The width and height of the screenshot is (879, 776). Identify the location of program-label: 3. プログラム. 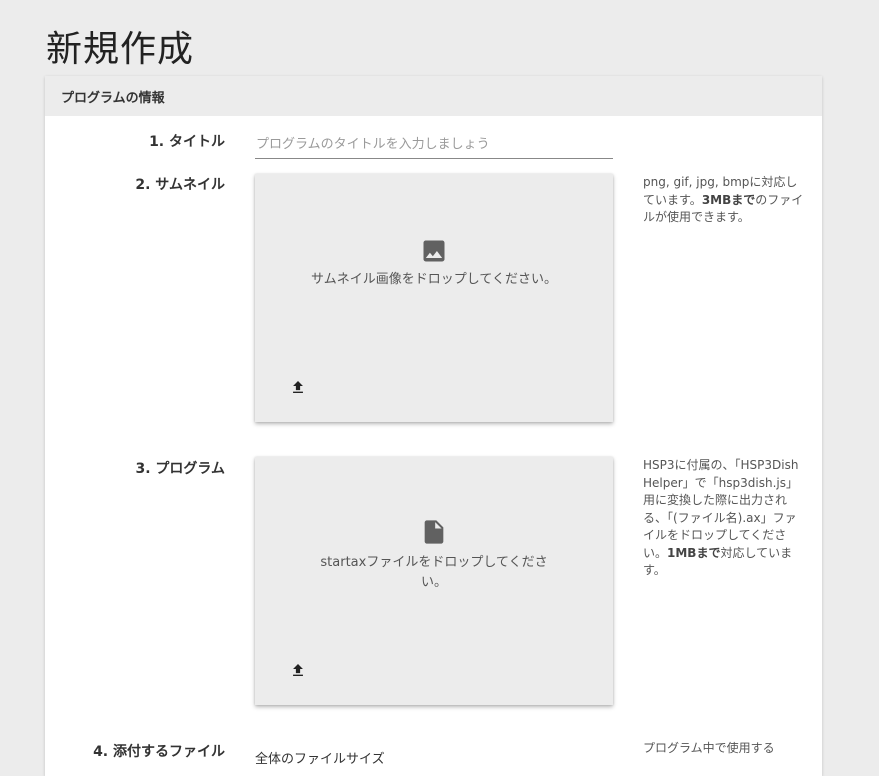
(180, 469).